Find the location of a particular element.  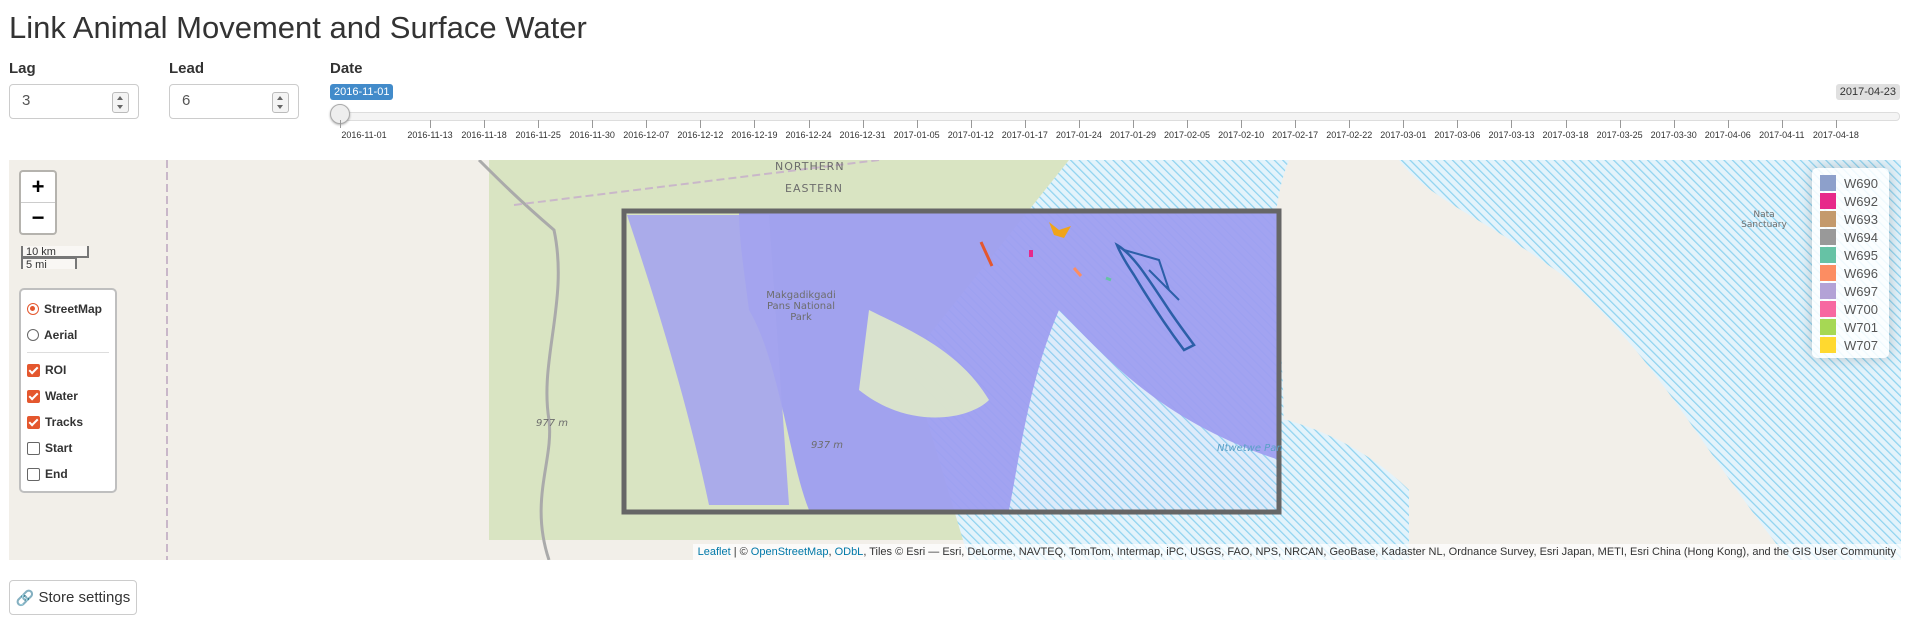

overlay-water: Water is located at coordinates (68, 396).